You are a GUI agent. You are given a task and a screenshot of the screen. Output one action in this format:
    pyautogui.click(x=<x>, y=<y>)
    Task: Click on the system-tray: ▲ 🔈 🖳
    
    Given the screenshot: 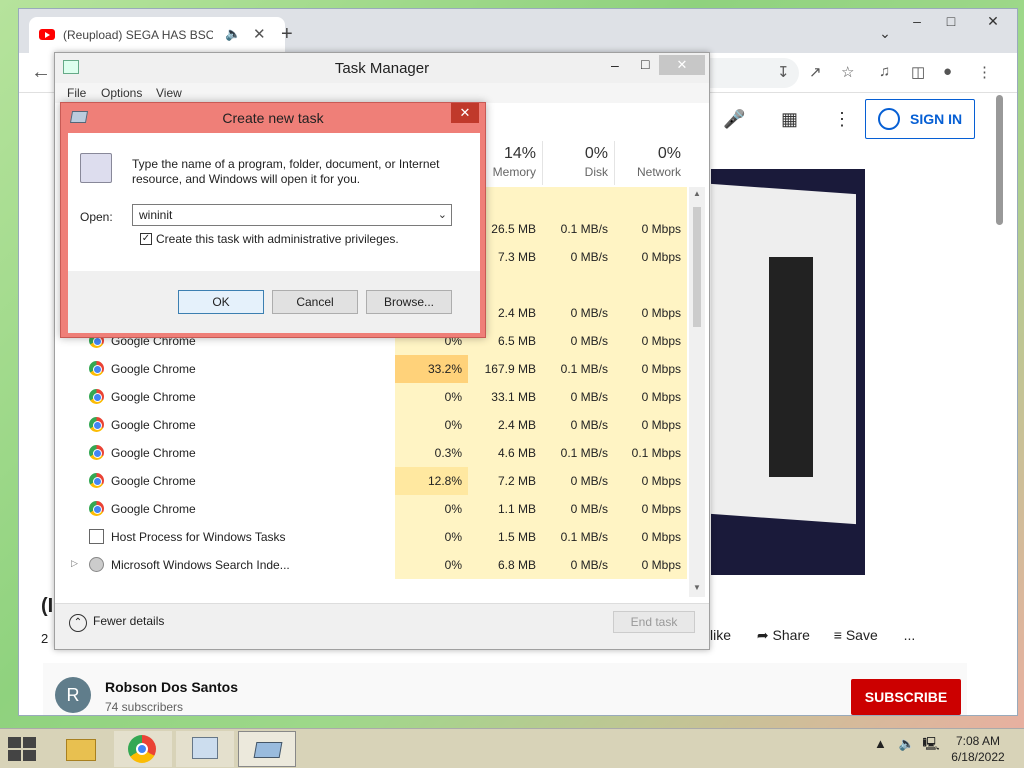 What is the action you would take?
    pyautogui.click(x=907, y=746)
    